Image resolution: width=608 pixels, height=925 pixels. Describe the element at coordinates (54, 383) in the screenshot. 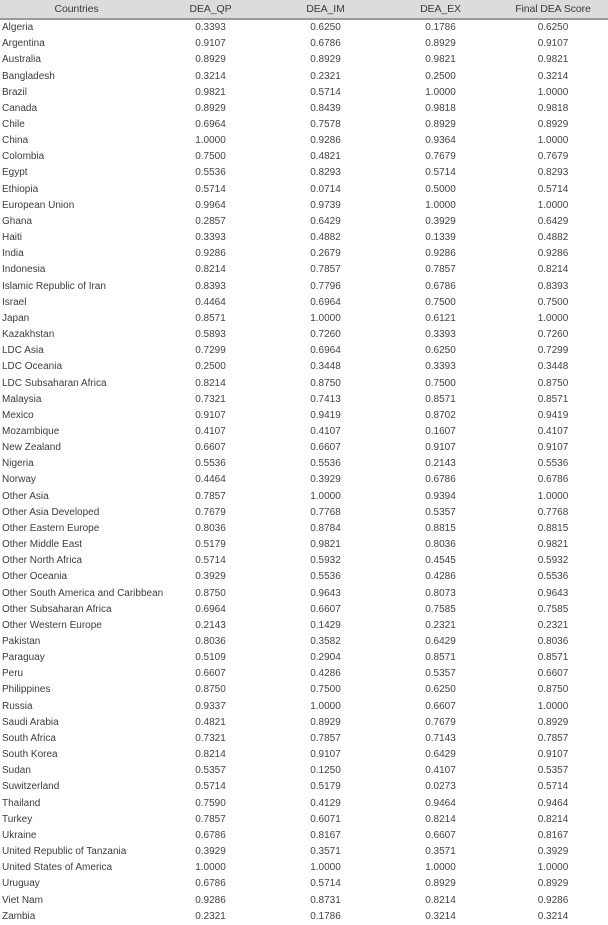

I see `country-cell: LDC Subsaharan Africa` at that location.